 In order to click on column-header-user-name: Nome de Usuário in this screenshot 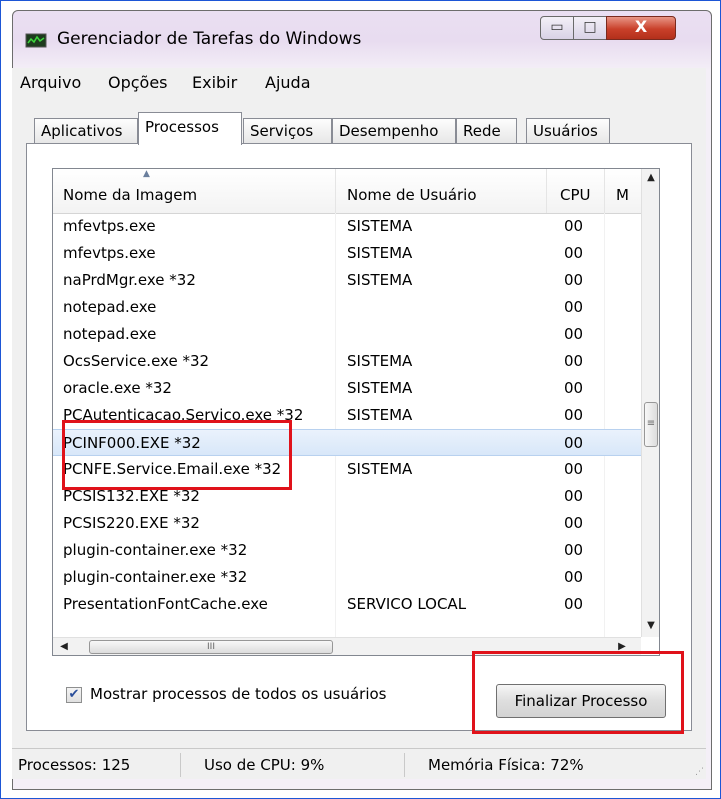, I will do `click(442, 191)`.